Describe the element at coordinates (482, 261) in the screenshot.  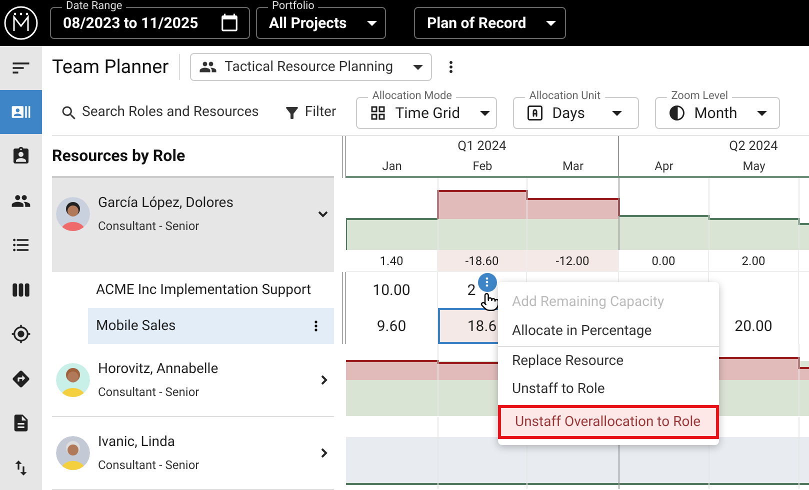
I see `allocation-value: -18.60` at that location.